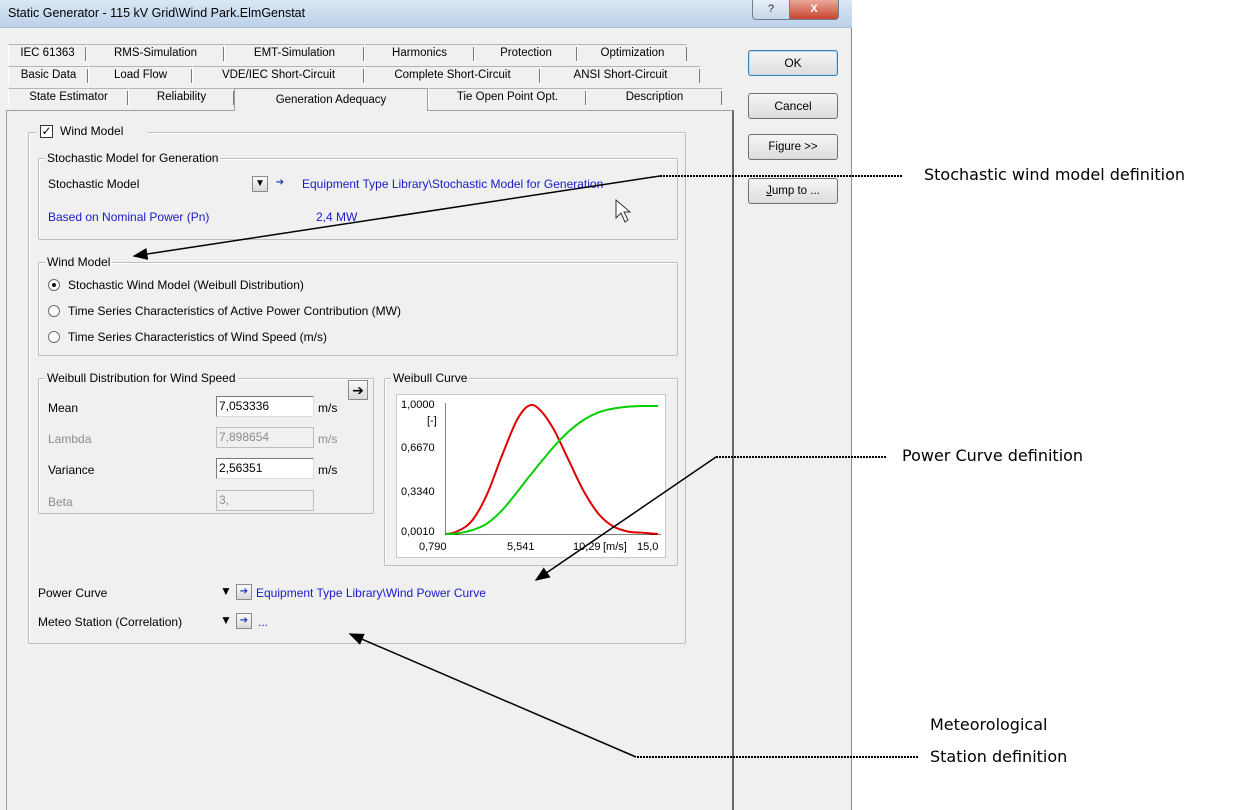  What do you see at coordinates (331, 99) in the screenshot?
I see `tab-generation-adequacy: Generation Adequacy` at bounding box center [331, 99].